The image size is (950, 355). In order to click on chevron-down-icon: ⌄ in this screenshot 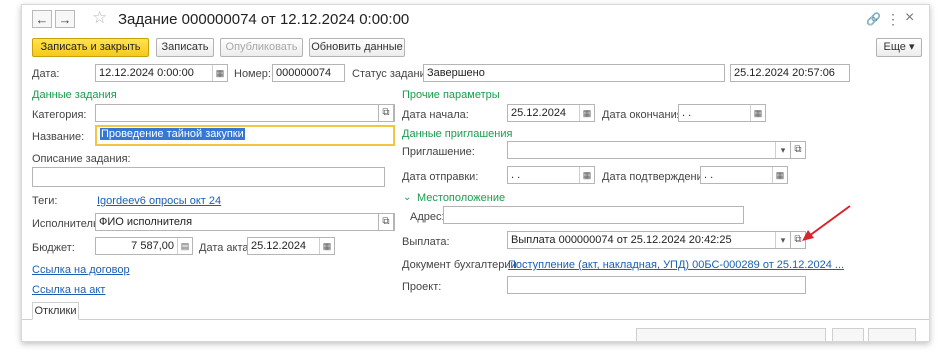, I will do `click(407, 197)`.